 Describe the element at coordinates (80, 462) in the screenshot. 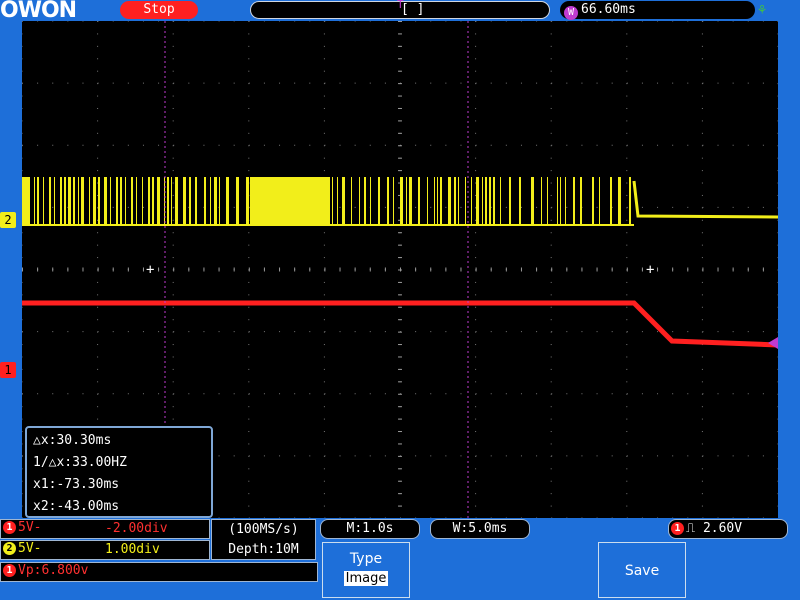

I see `inverse-delta-x: 1/△x:33.00HZ` at that location.